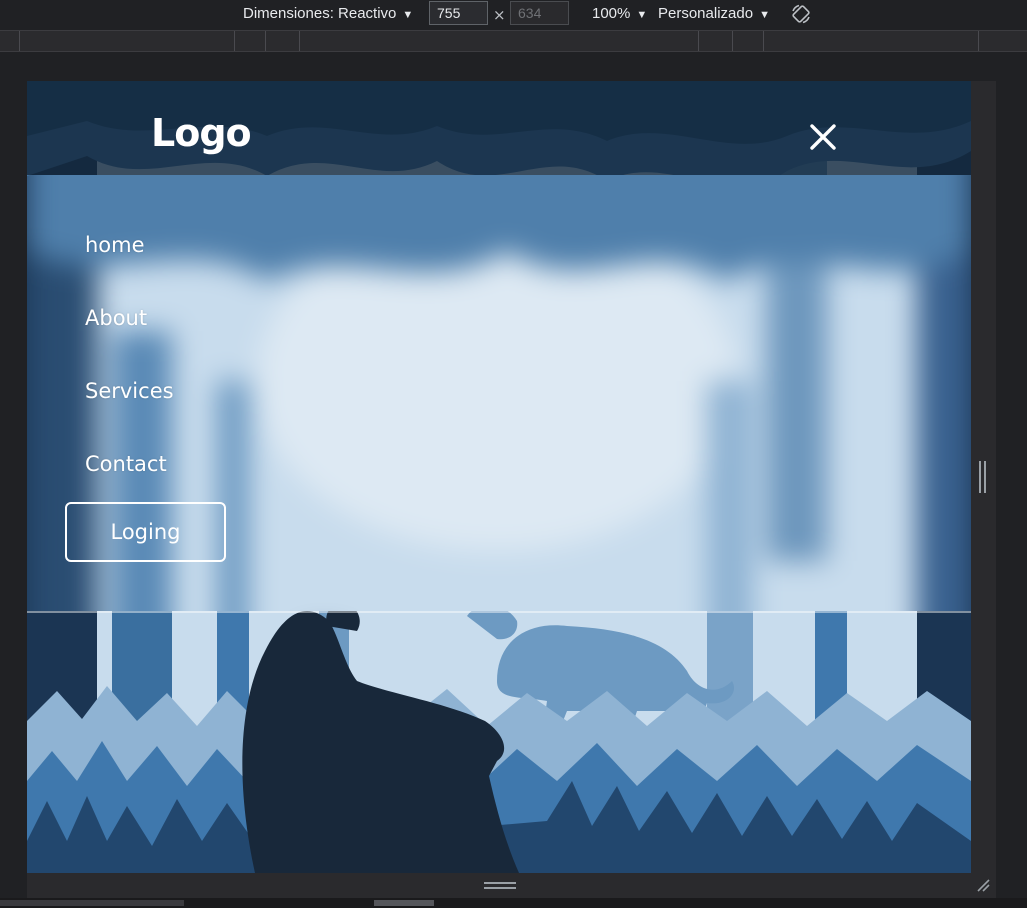 Image resolution: width=1027 pixels, height=908 pixels. What do you see at coordinates (116, 318) in the screenshot?
I see `nav-item-about: About` at bounding box center [116, 318].